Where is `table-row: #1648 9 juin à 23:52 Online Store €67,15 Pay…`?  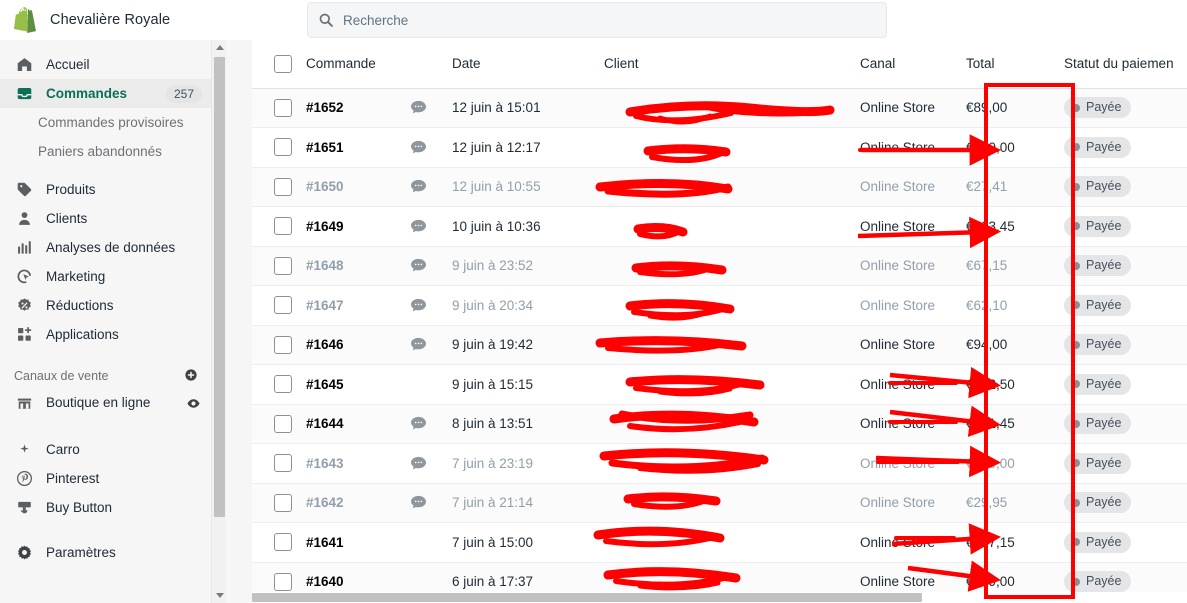
table-row: #1648 9 juin à 23:52 Online Store €67,15 Pay… is located at coordinates (719, 266).